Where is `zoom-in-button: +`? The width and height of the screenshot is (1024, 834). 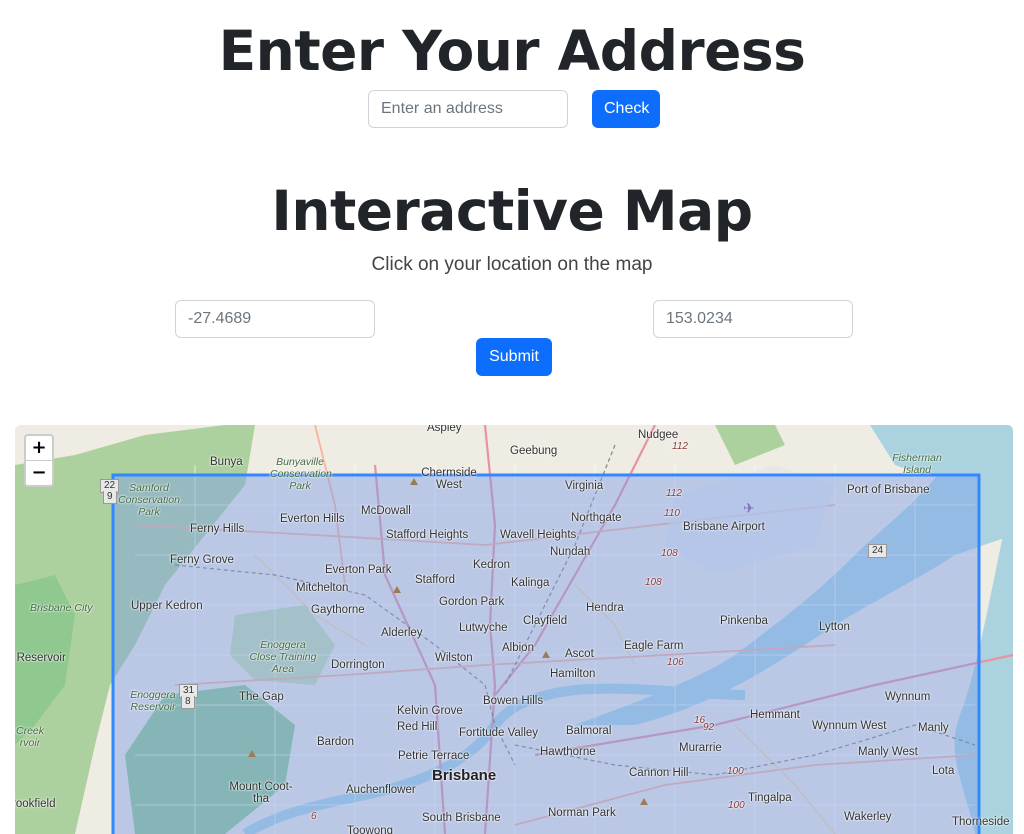
zoom-in-button: + is located at coordinates (39, 448).